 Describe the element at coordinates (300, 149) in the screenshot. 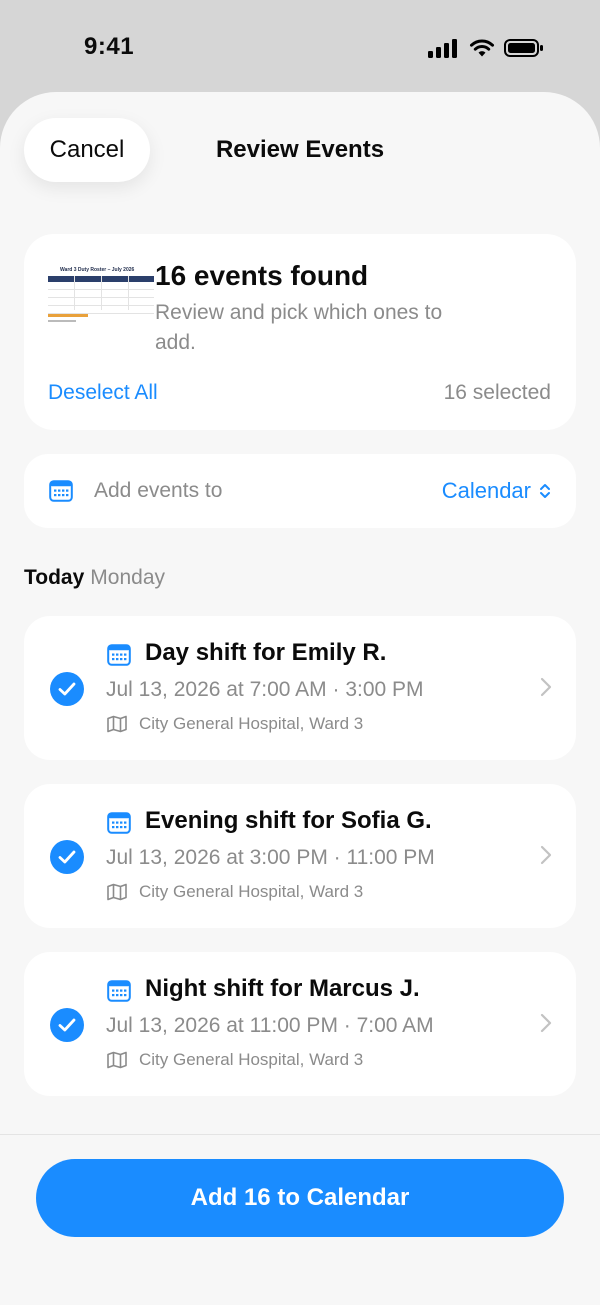

I see `page-title: Review Events` at that location.